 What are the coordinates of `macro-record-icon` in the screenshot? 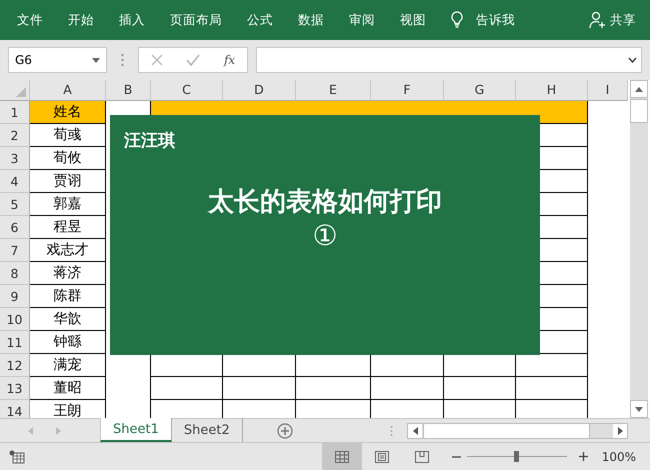 It's located at (17, 457).